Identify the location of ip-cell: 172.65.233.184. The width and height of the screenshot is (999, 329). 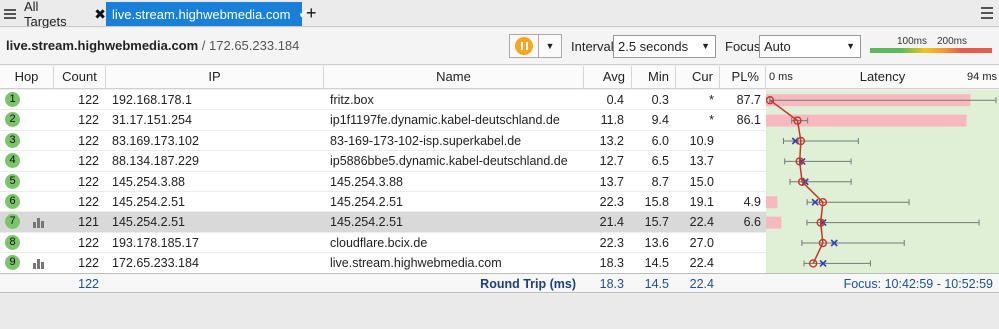
(155, 263).